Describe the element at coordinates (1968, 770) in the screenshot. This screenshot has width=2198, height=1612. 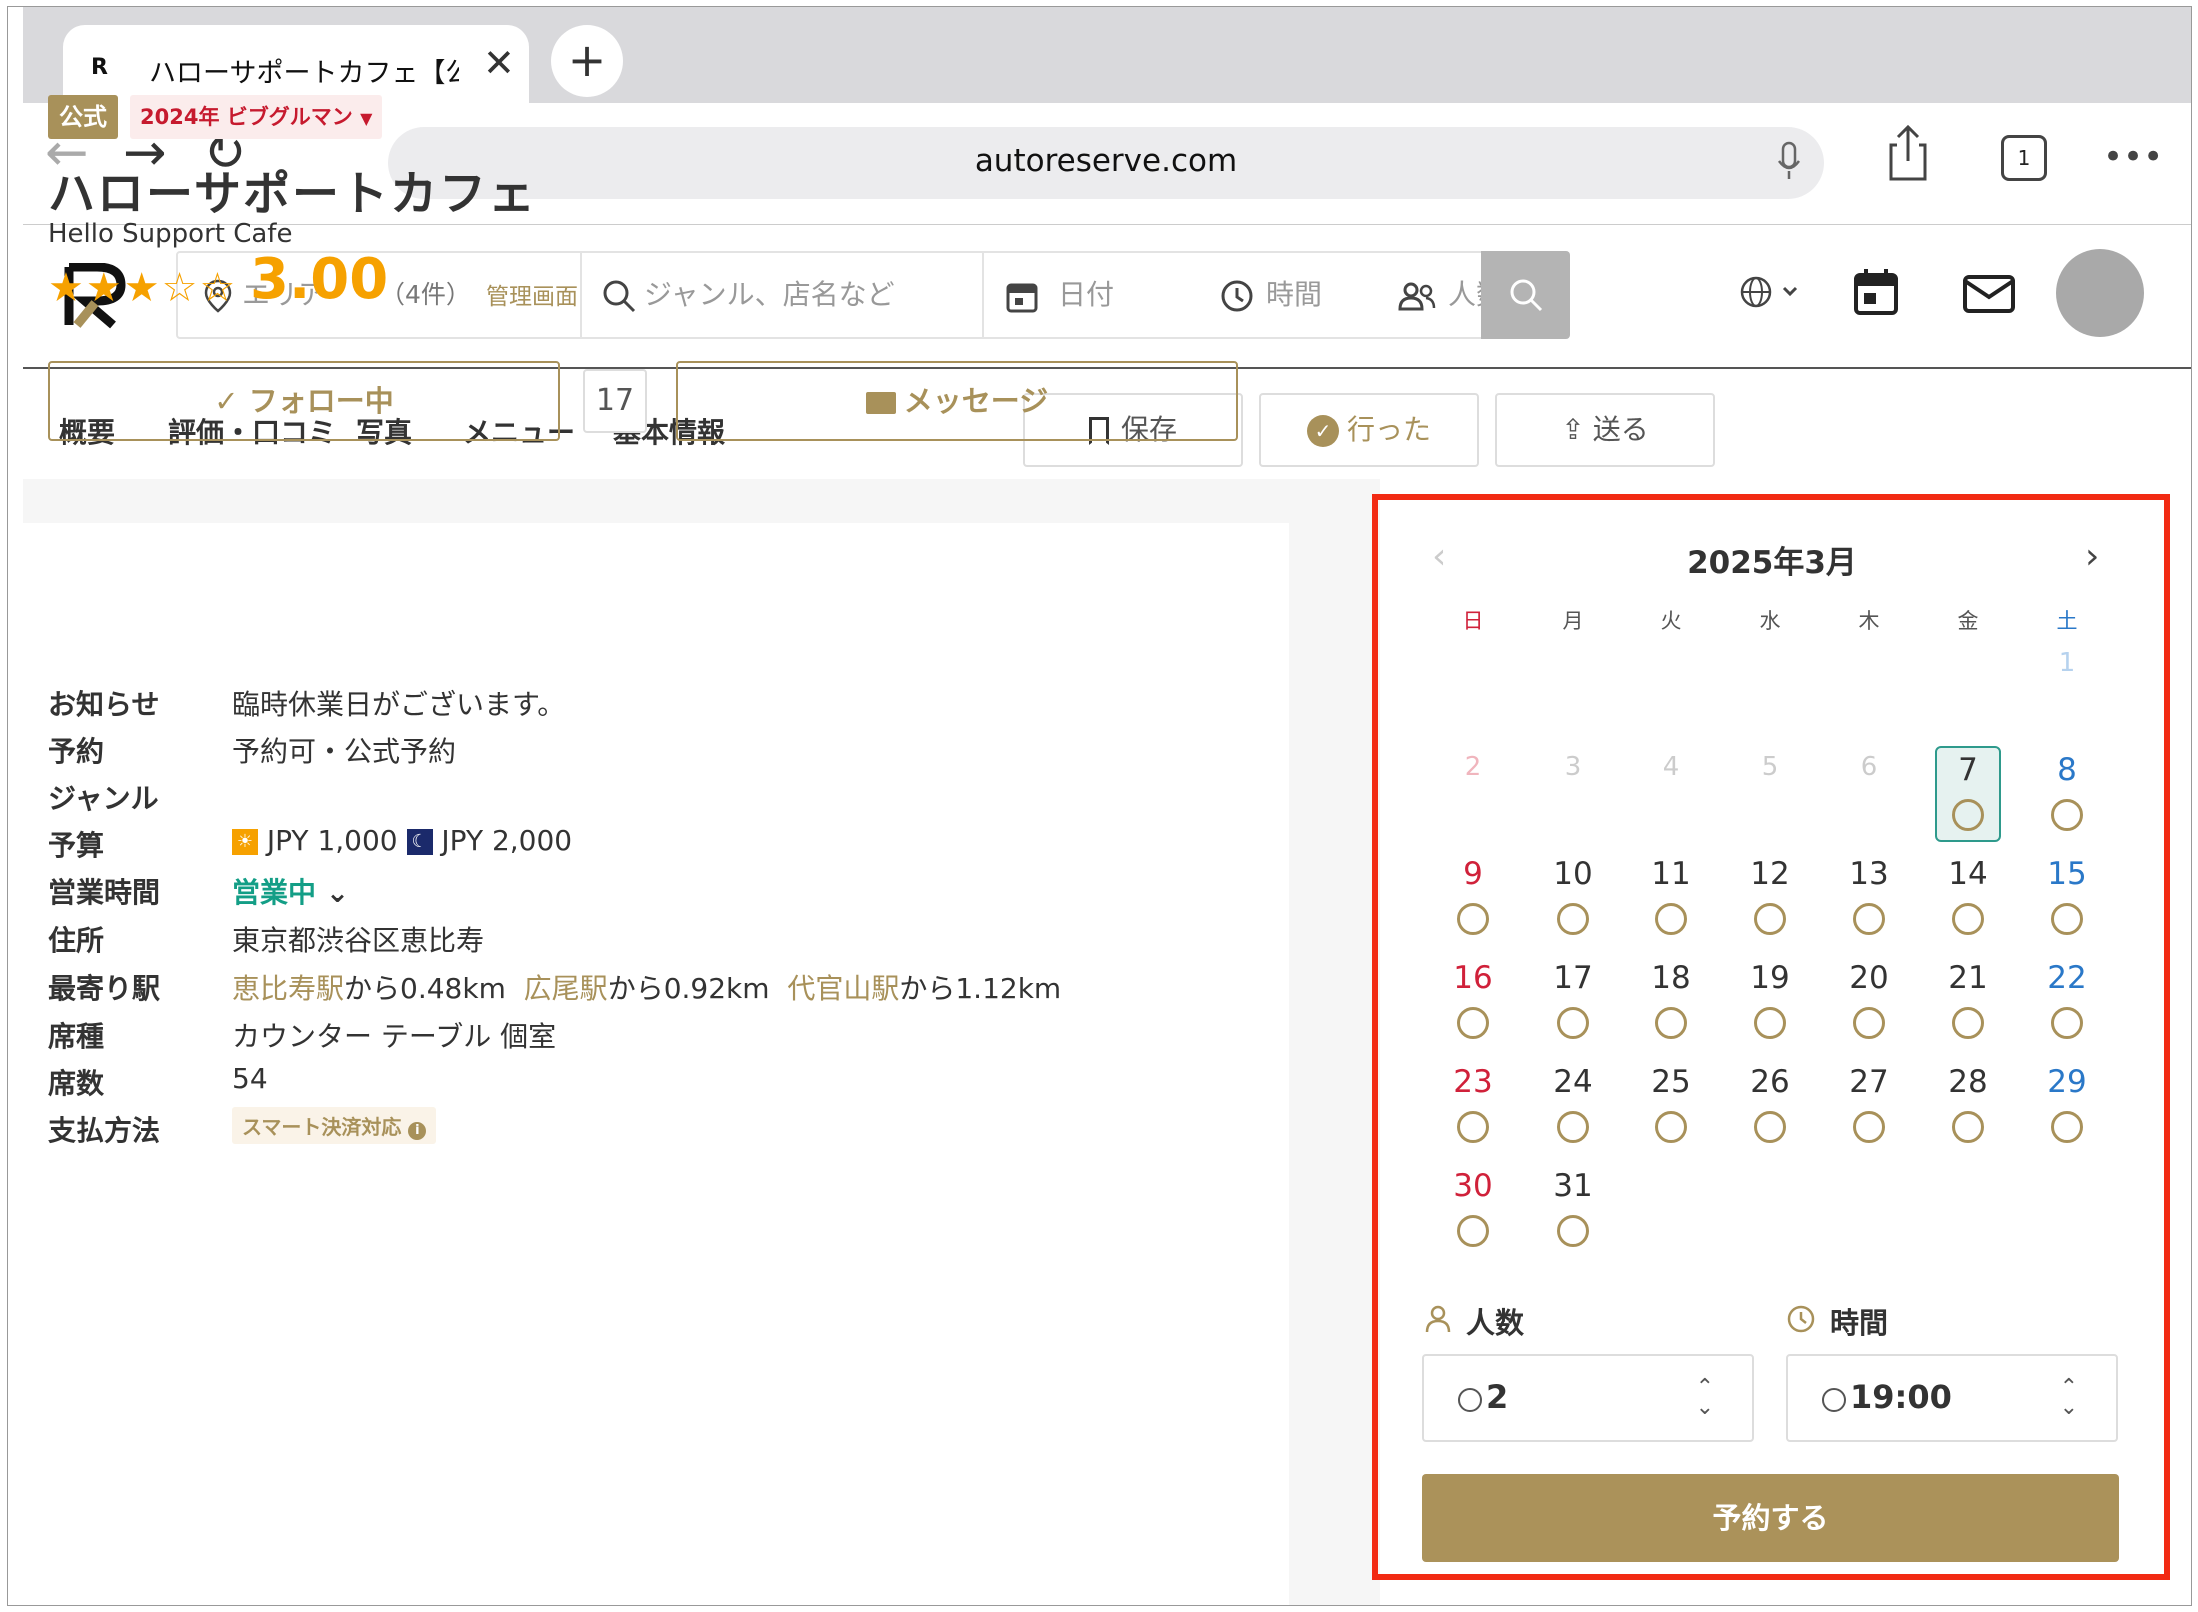
I see `calendar-day: 7` at that location.